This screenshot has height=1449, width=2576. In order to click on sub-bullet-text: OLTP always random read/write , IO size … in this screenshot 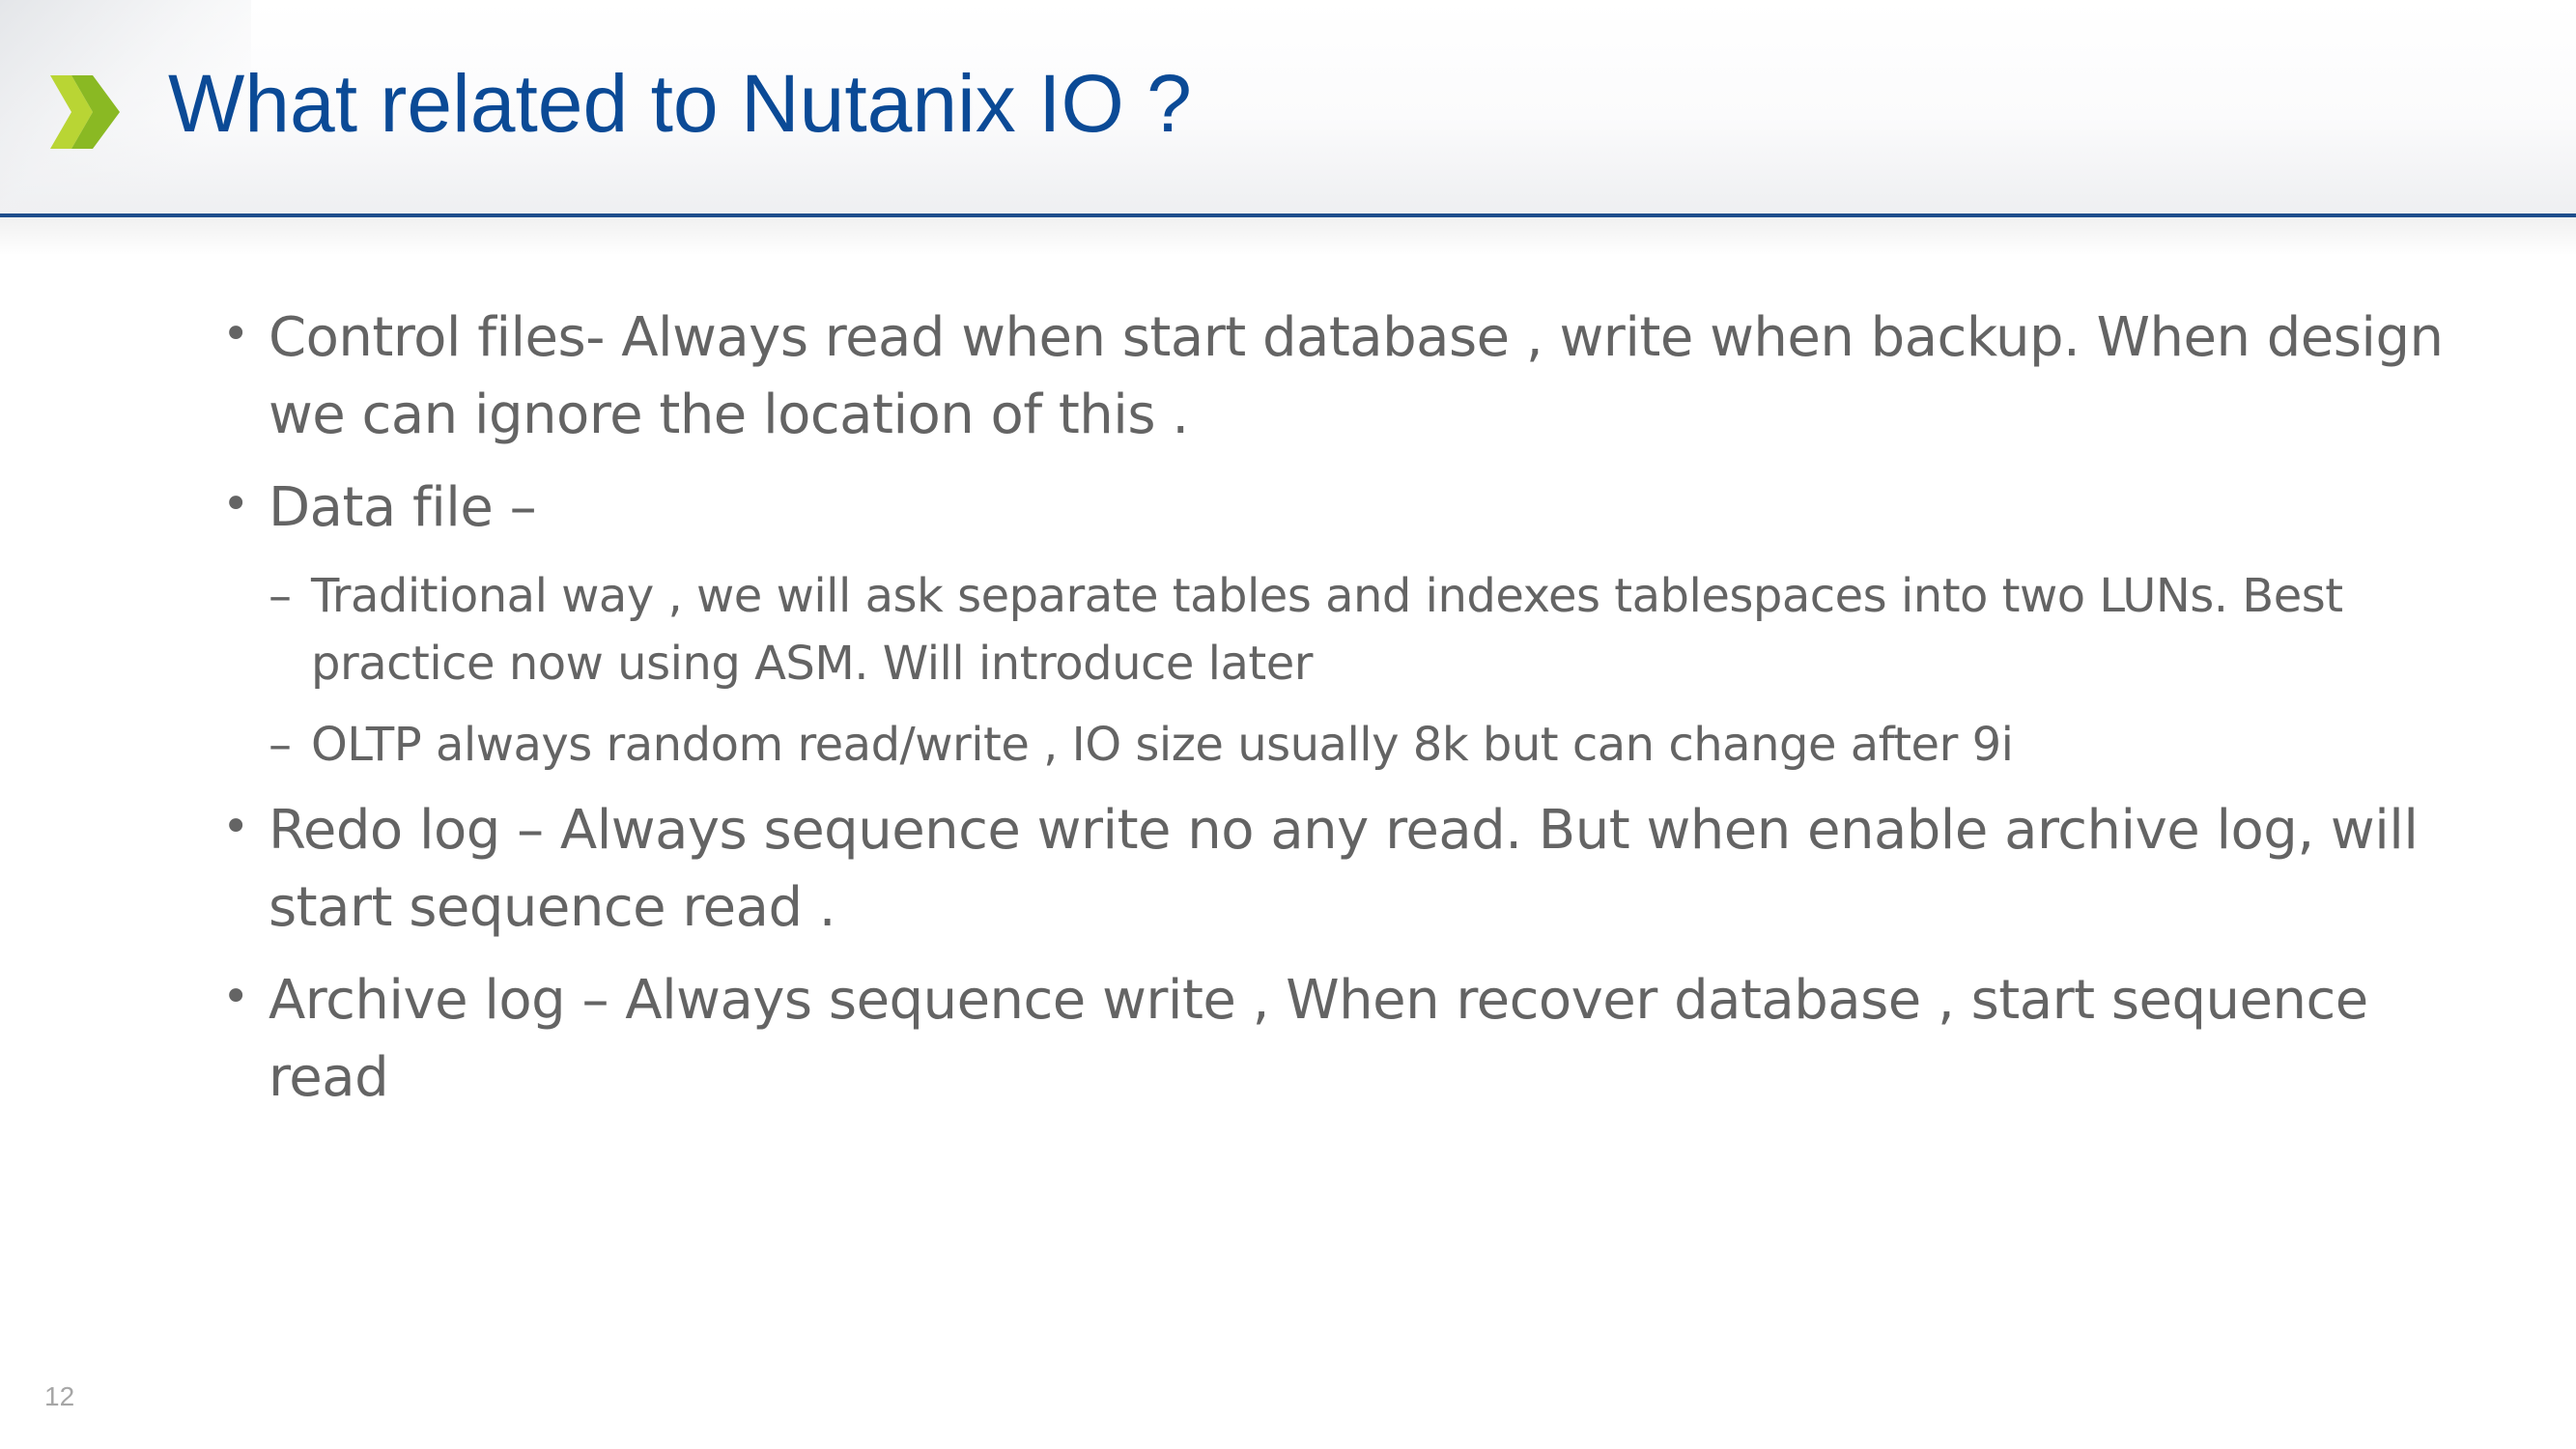, I will do `click(1162, 745)`.